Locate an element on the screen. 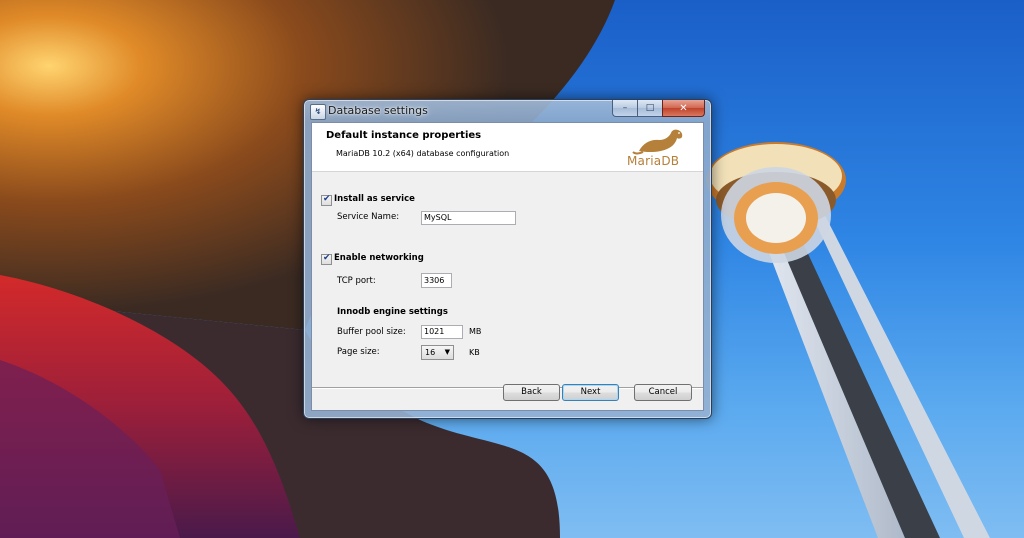 This screenshot has width=1024, height=538. dropdown-arrow-icon: ▼ is located at coordinates (447, 352).